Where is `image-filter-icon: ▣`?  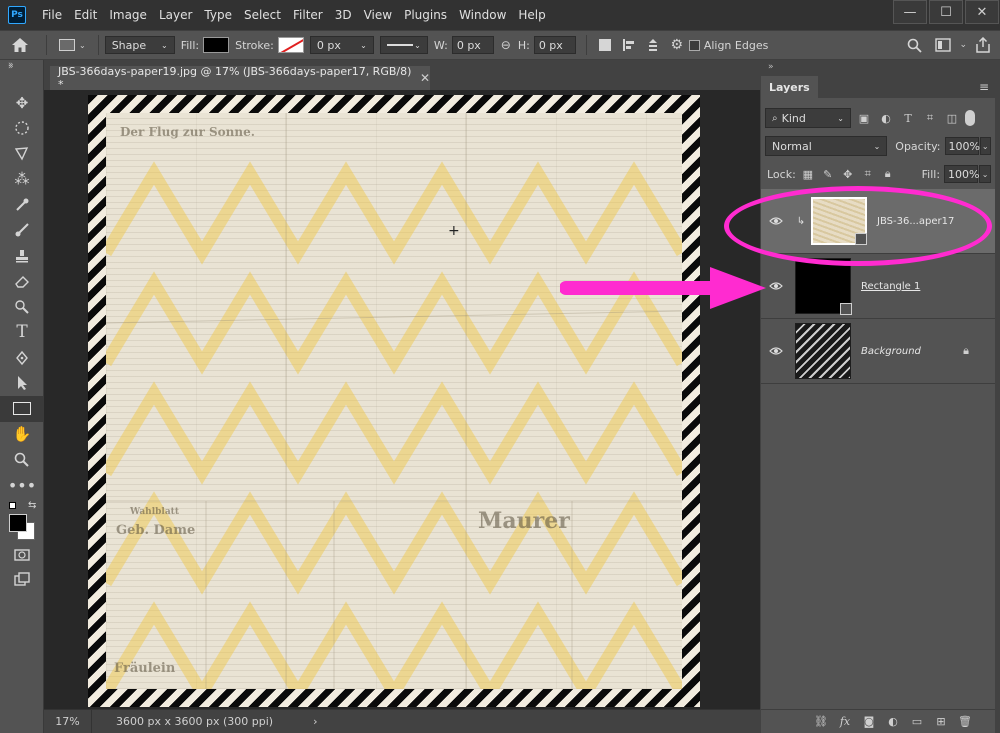 image-filter-icon: ▣ is located at coordinates (864, 118).